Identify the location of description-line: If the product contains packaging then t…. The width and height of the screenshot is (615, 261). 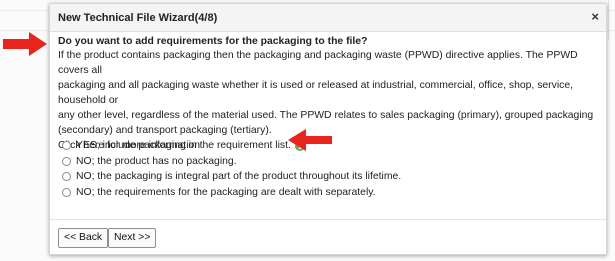
(318, 63).